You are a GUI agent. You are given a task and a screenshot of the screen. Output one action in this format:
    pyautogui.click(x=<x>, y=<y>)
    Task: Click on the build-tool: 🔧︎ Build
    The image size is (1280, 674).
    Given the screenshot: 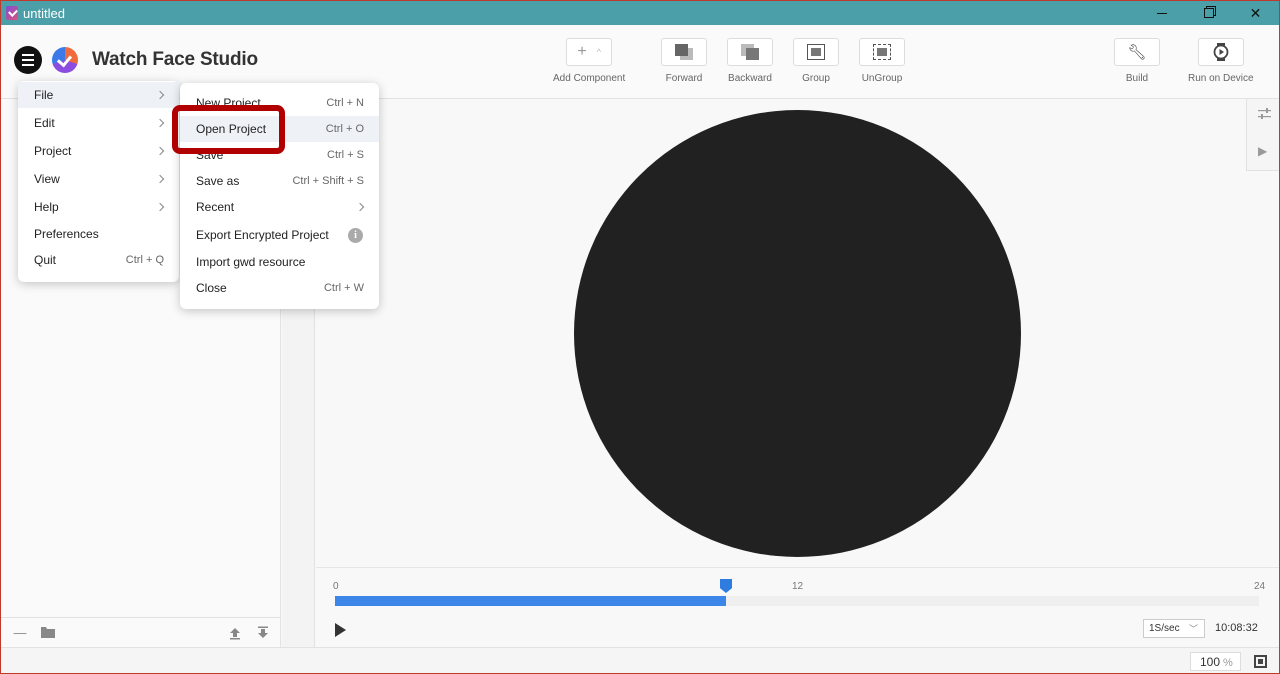 What is the action you would take?
    pyautogui.click(x=1137, y=61)
    